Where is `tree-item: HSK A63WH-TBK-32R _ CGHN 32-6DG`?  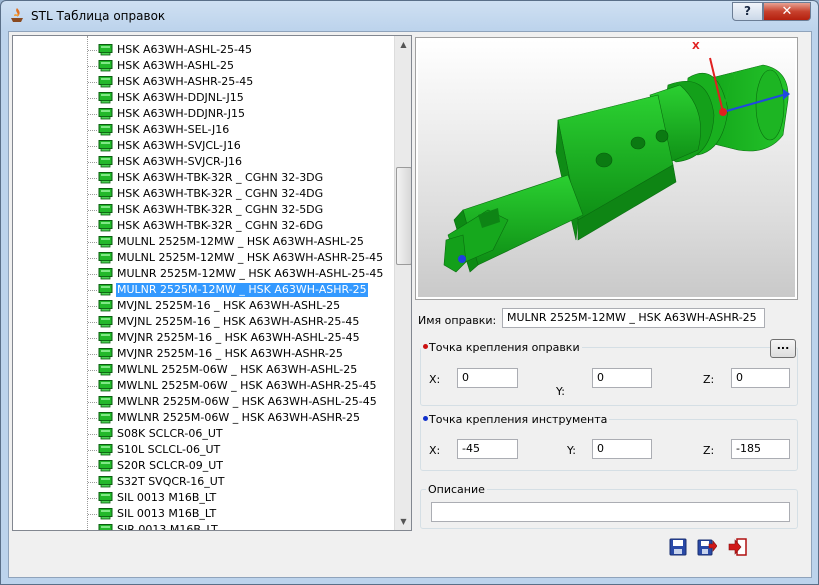 tree-item: HSK A63WH-TBK-32R _ CGHN 32-6DG is located at coordinates (203, 226).